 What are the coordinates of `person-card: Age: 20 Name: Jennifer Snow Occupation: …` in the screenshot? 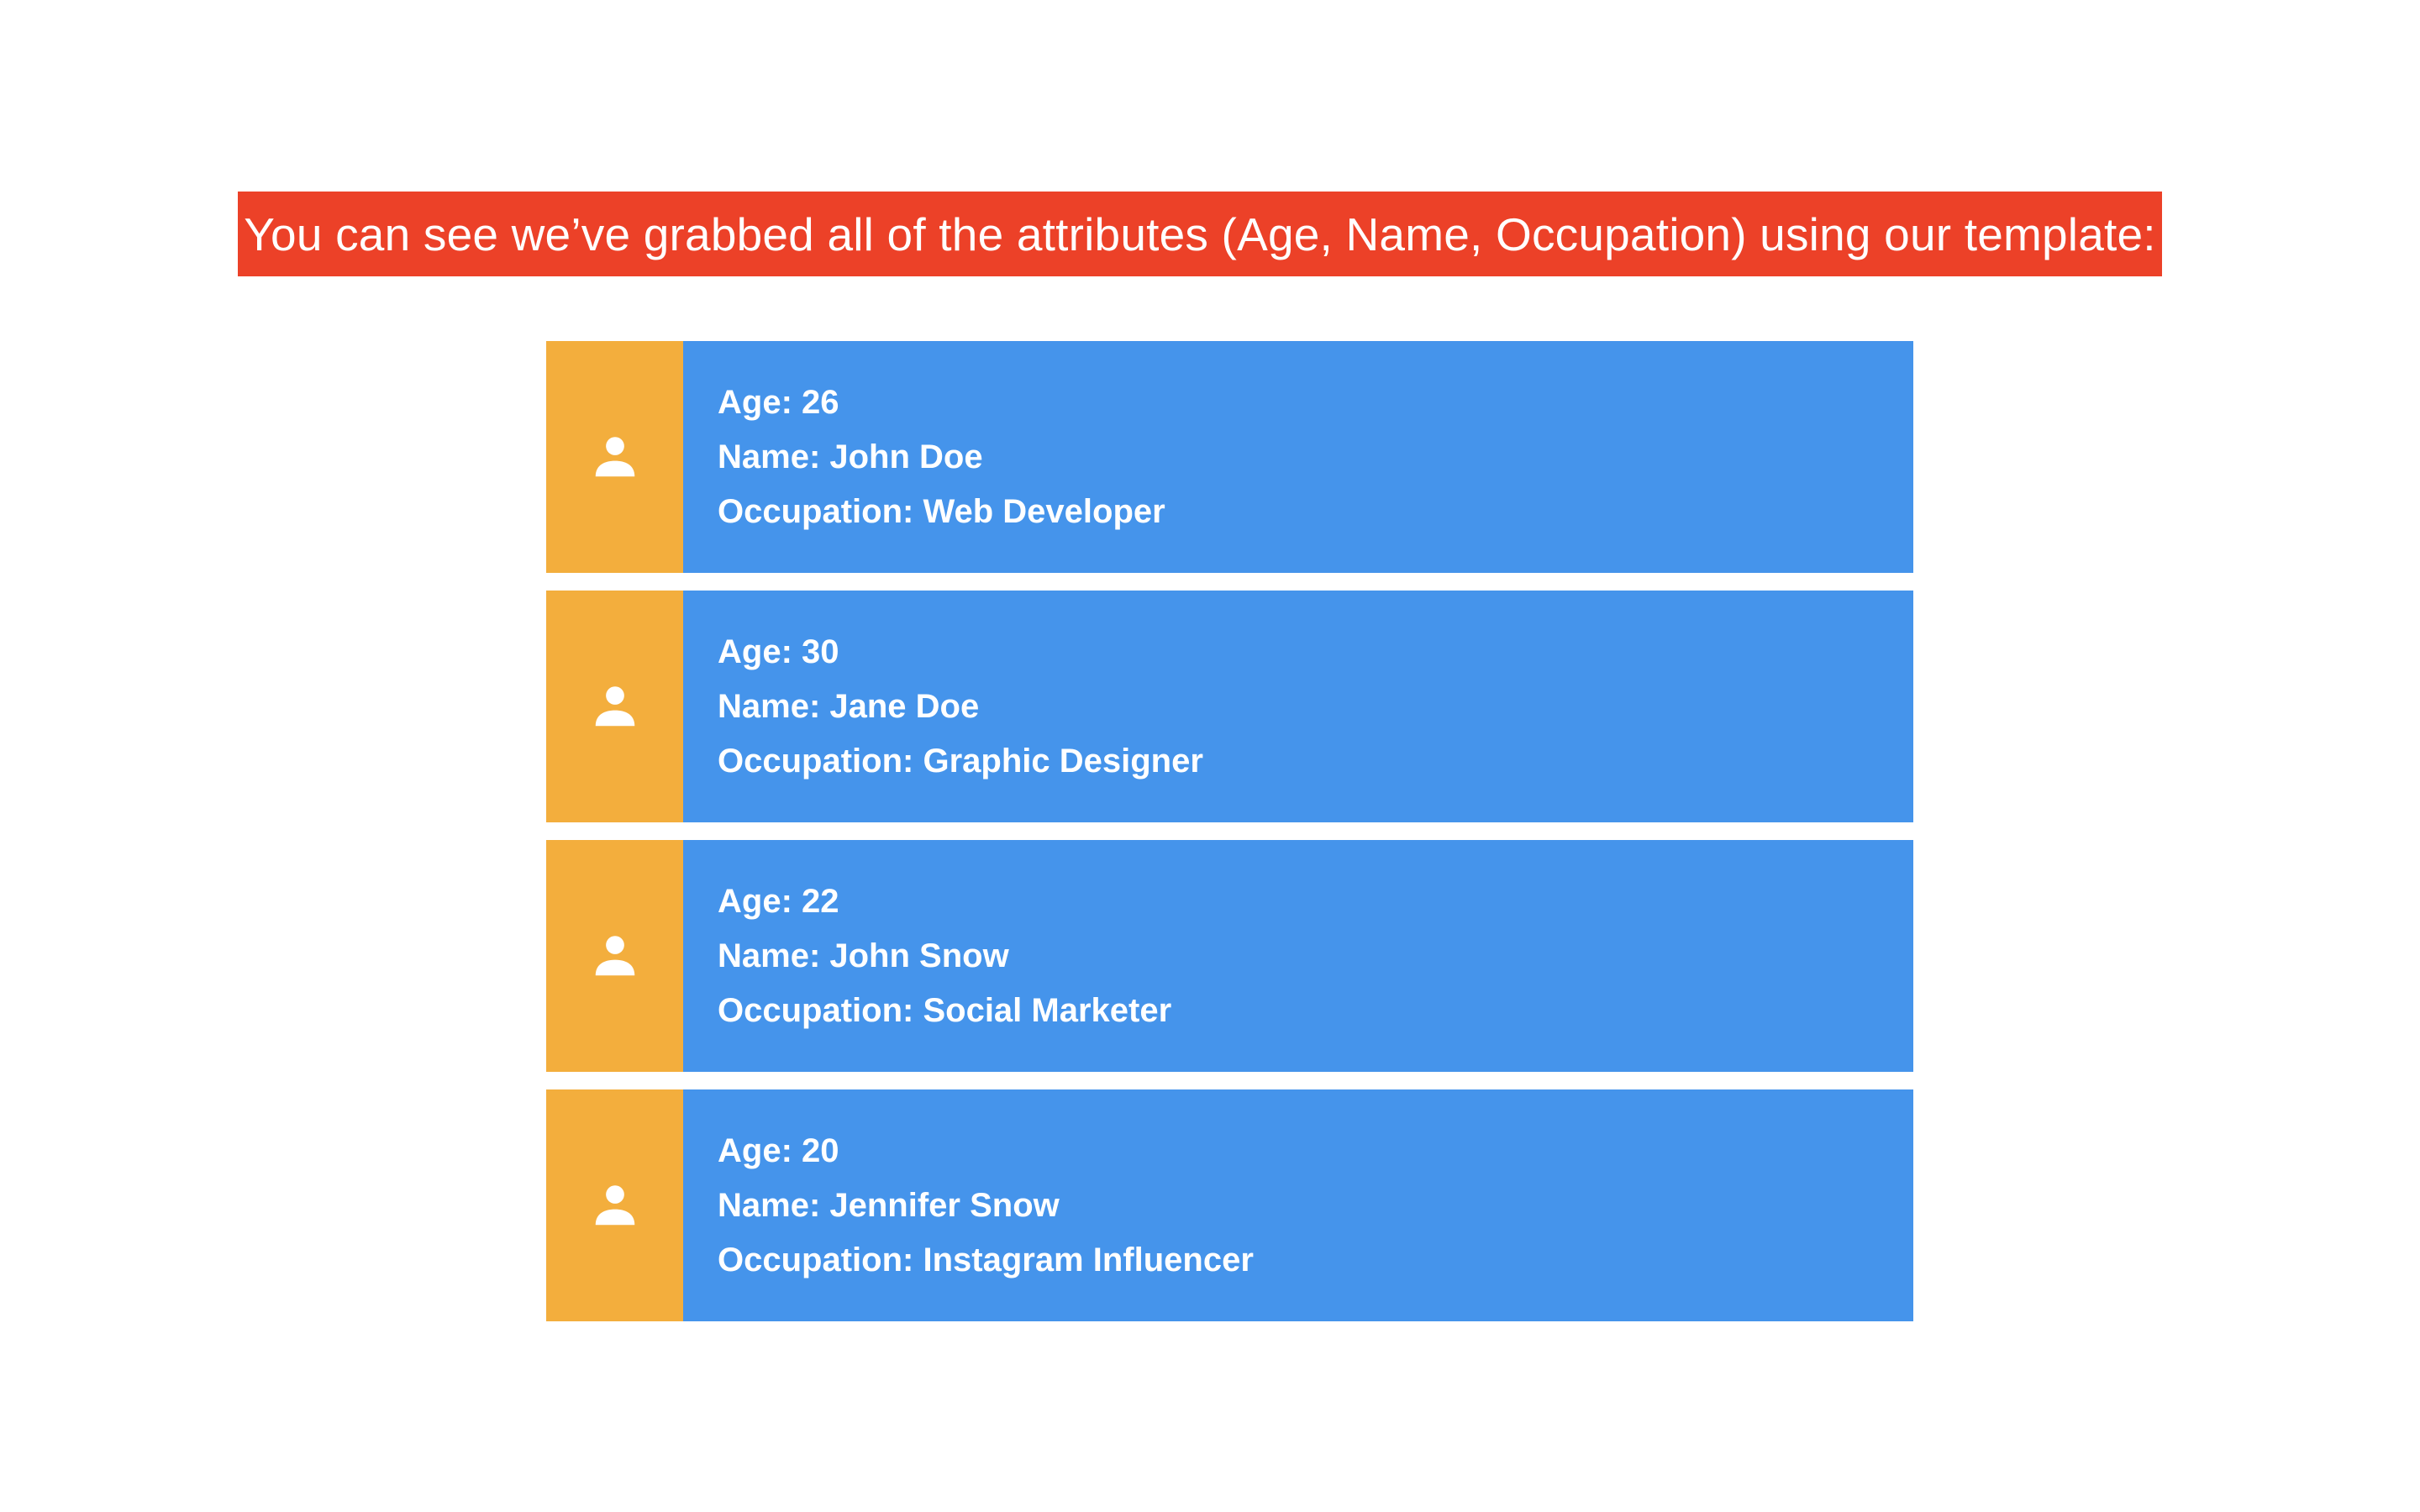 It's located at (1229, 1205).